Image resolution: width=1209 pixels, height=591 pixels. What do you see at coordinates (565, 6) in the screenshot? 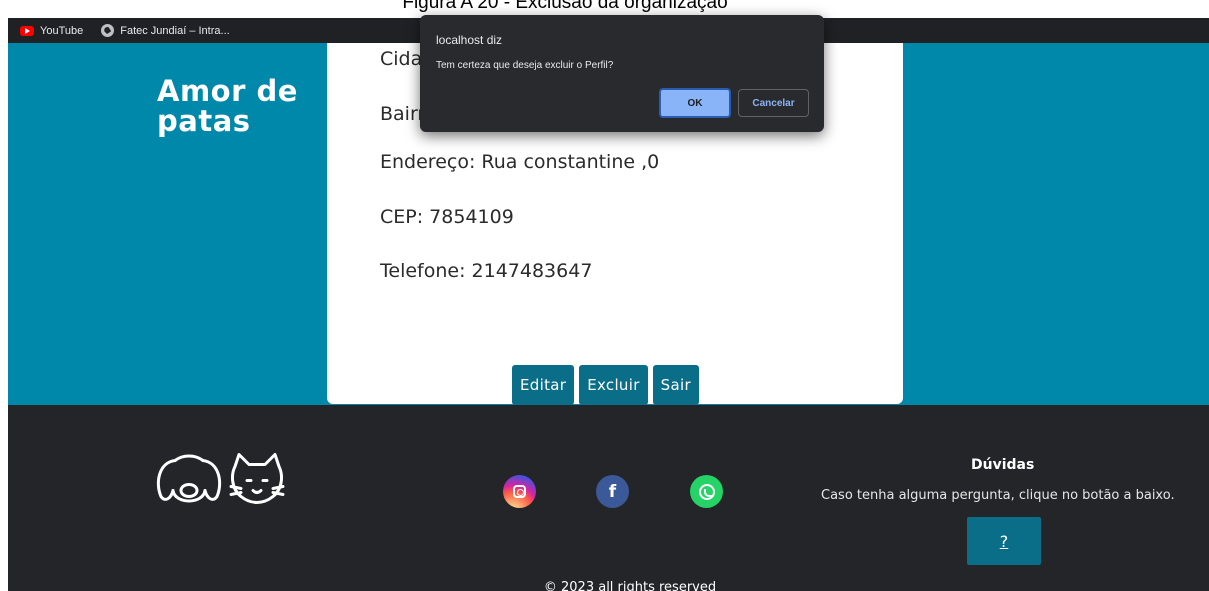
I see `figure-caption: Figura A 20 - Exclusão da organização` at bounding box center [565, 6].